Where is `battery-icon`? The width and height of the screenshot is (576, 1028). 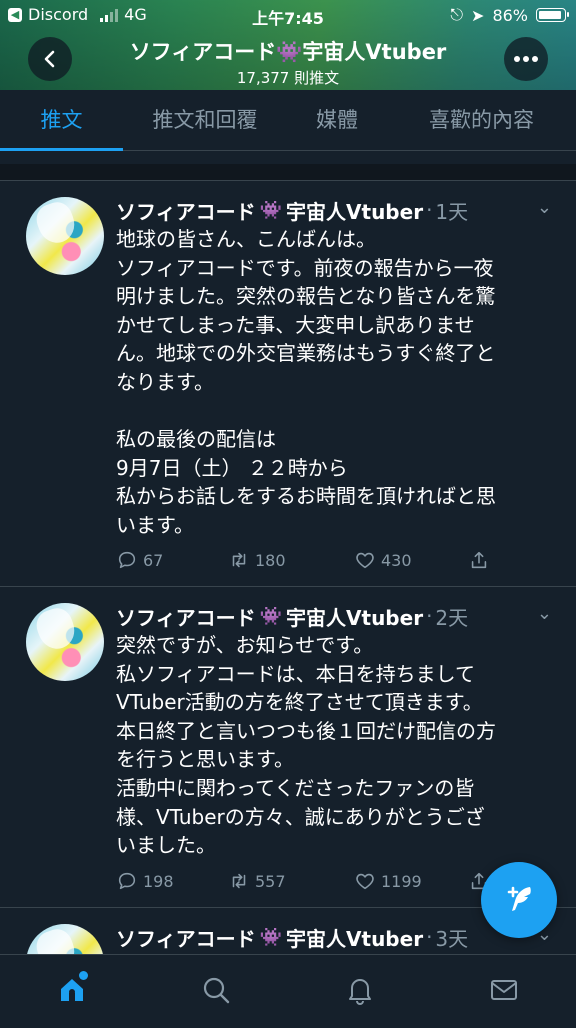
battery-icon is located at coordinates (552, 15).